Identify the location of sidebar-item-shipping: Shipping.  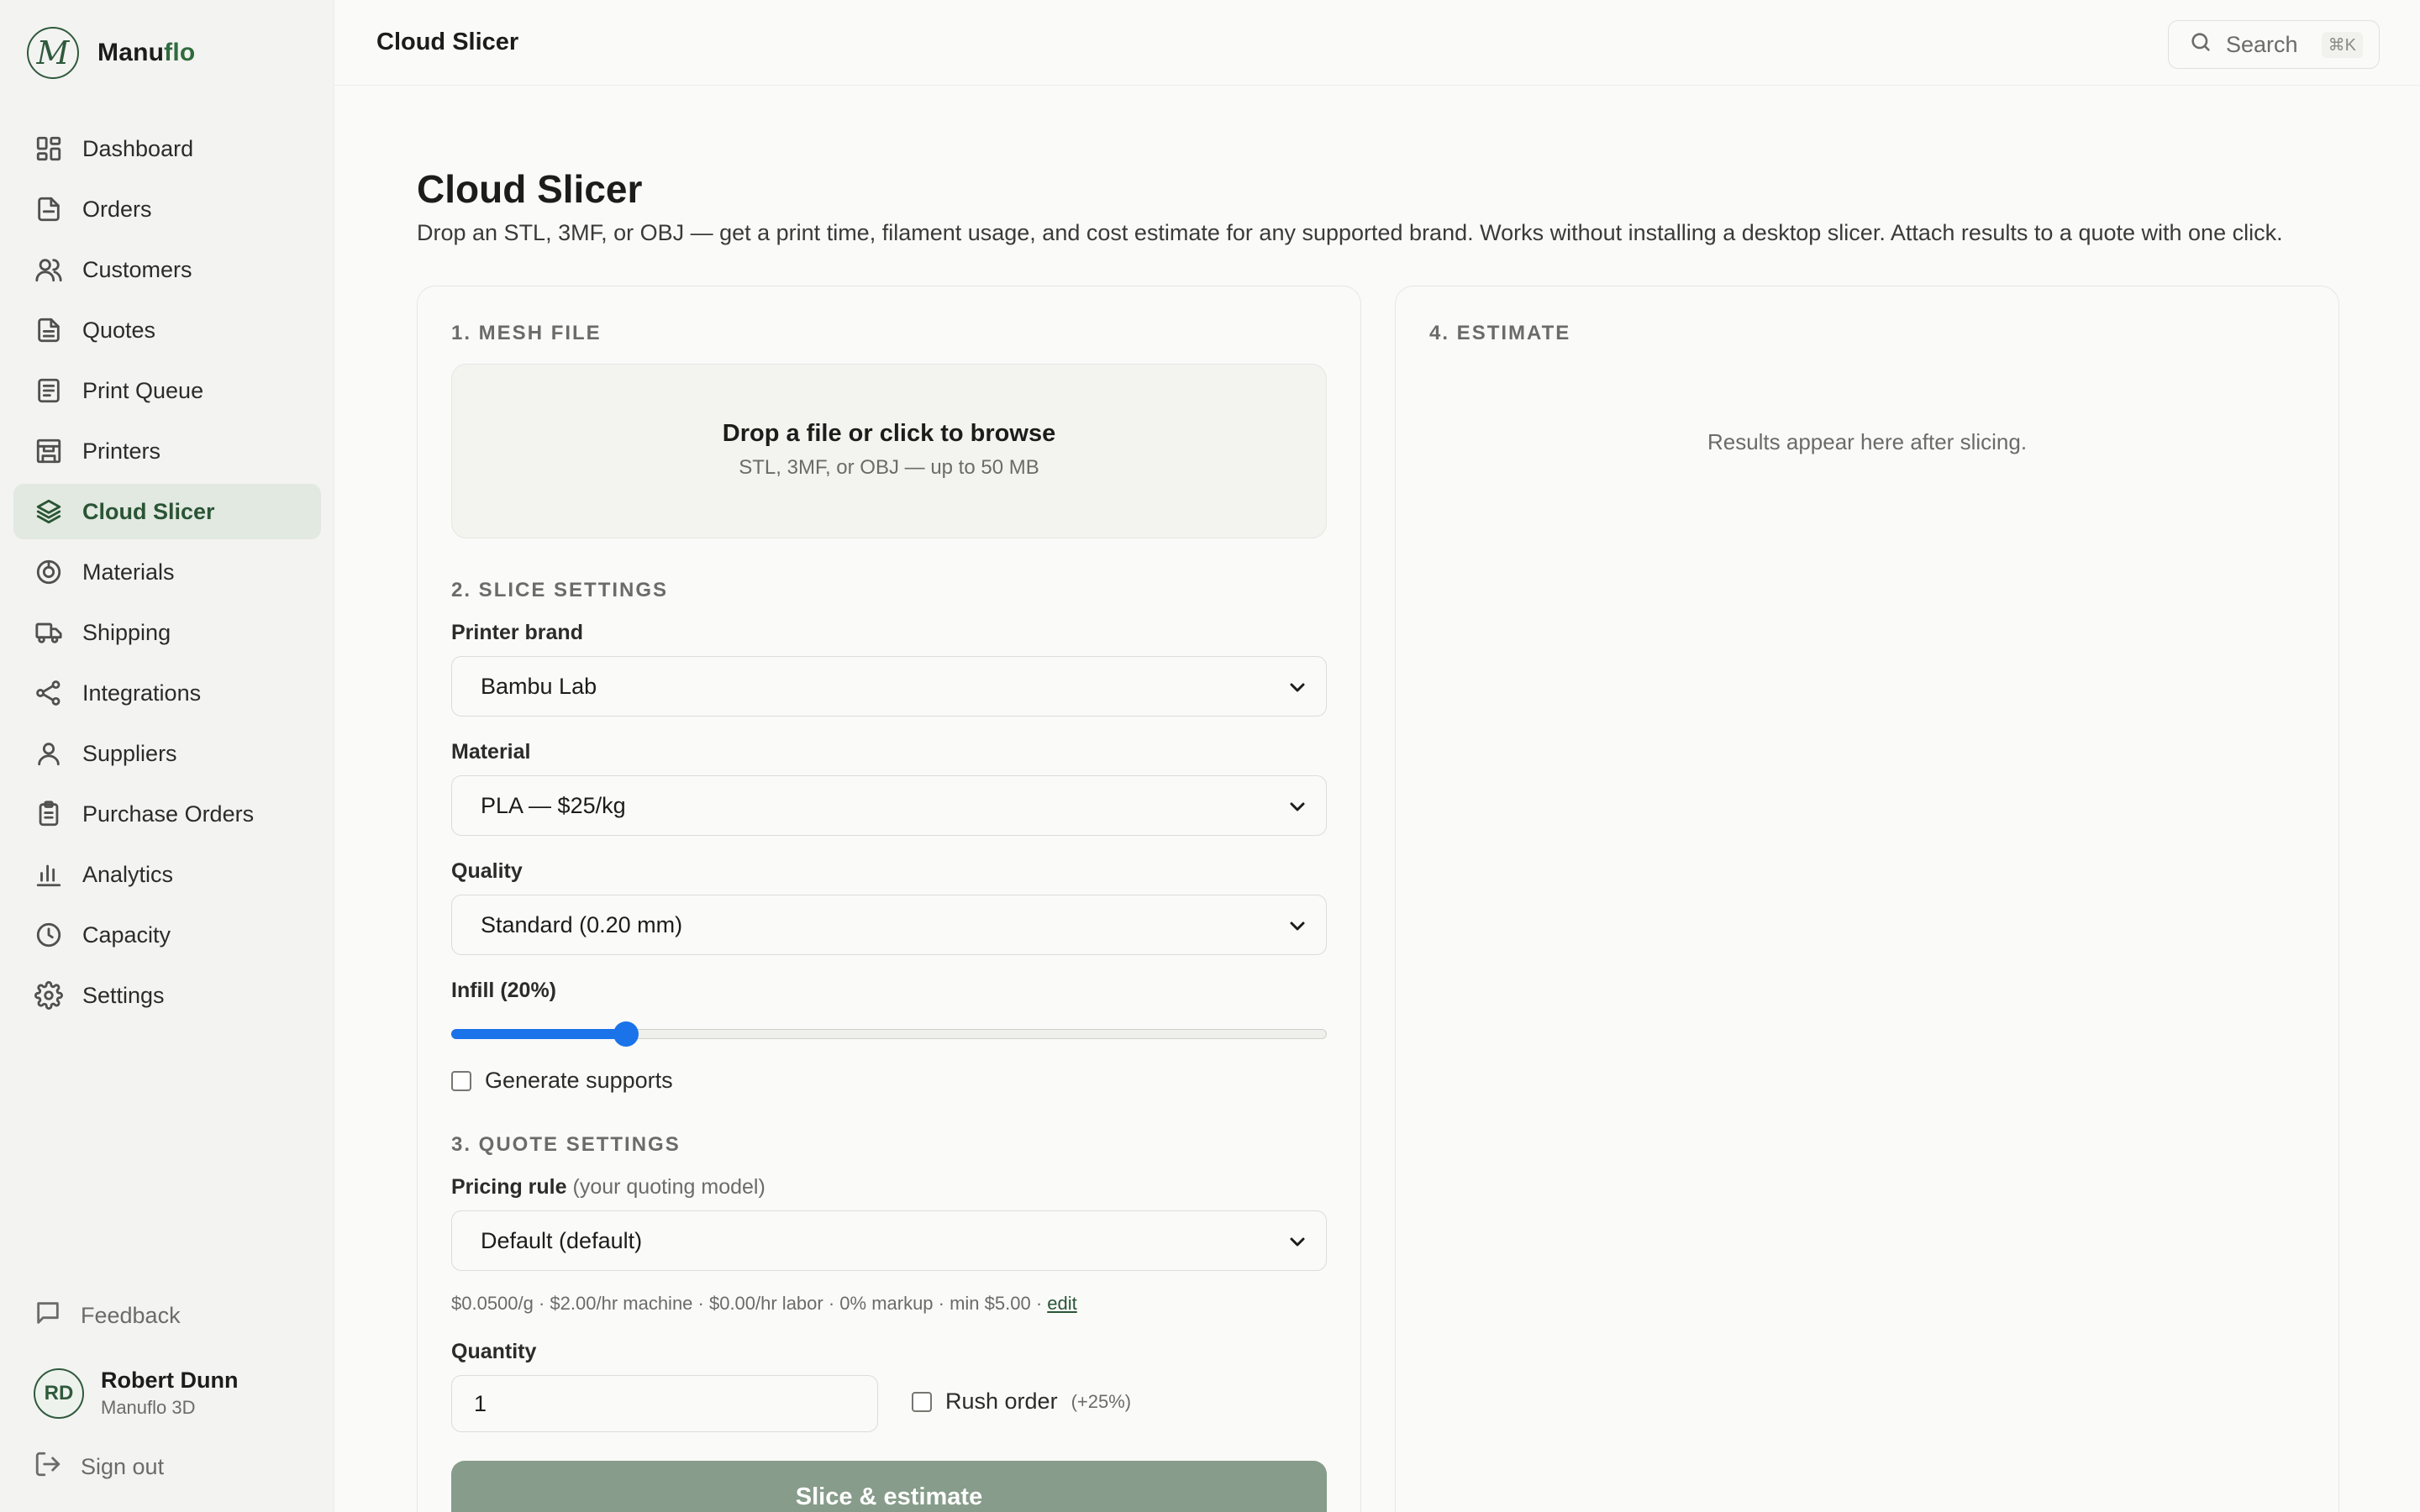
(167, 632).